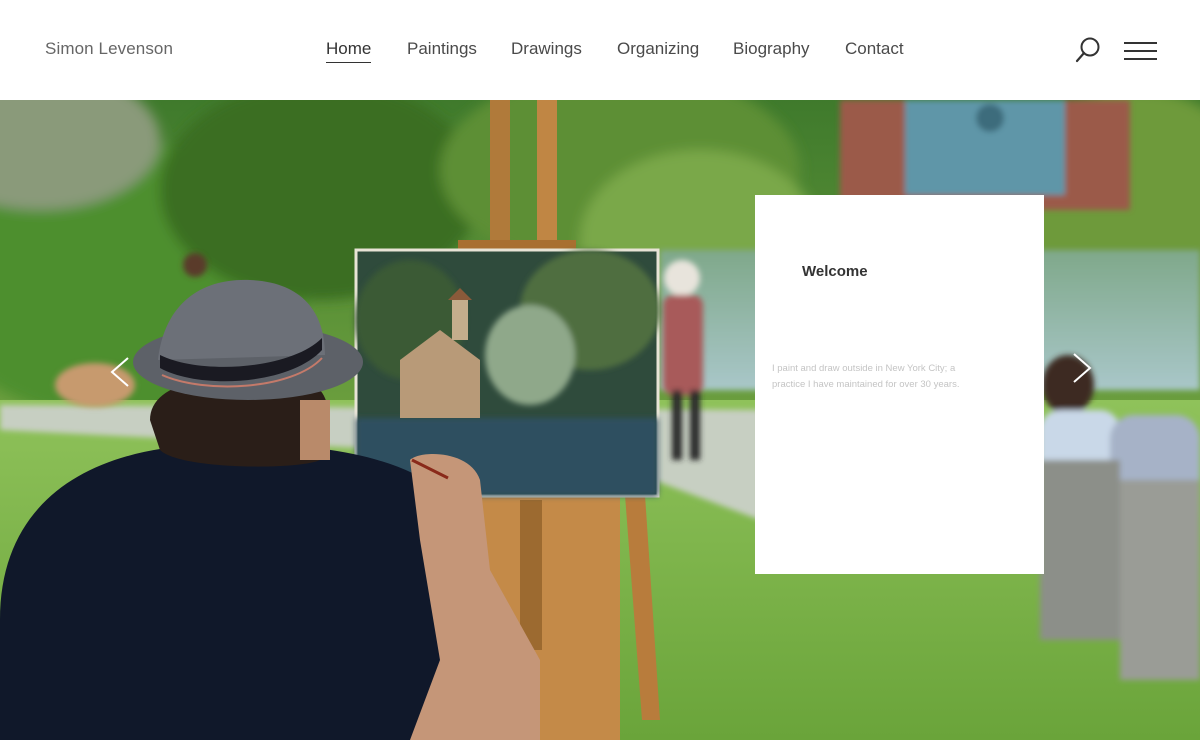  Describe the element at coordinates (835, 271) in the screenshot. I see `welcome-title: Welcome` at that location.